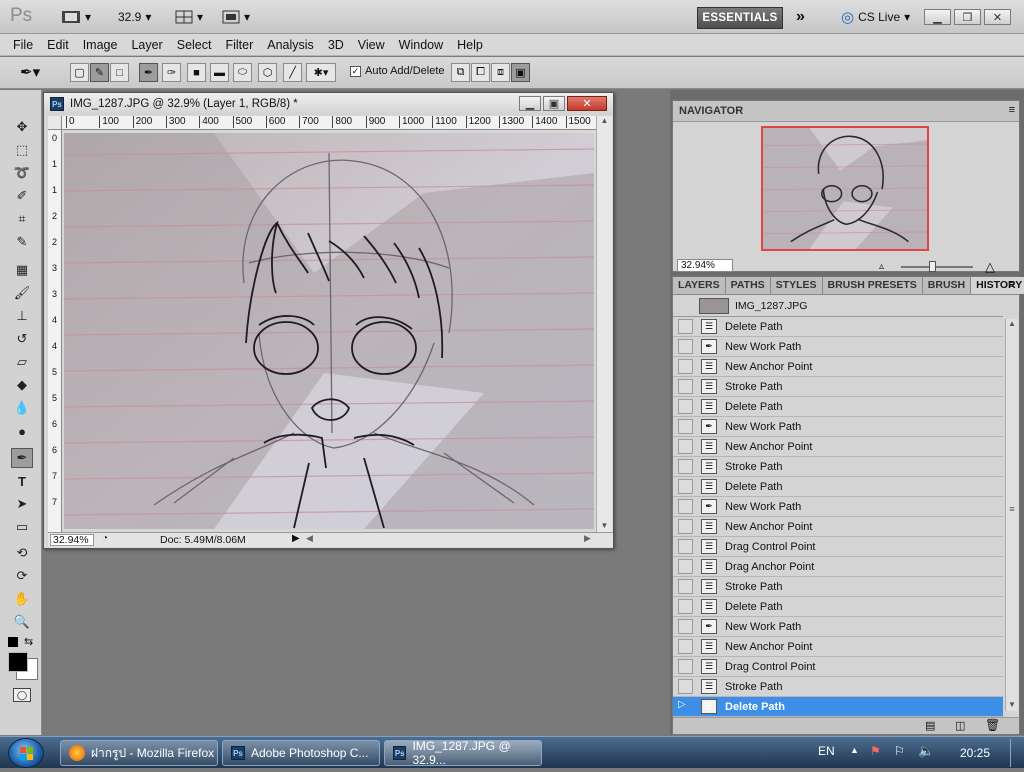 The height and width of the screenshot is (772, 1024). I want to click on menu-view: View, so click(371, 45).